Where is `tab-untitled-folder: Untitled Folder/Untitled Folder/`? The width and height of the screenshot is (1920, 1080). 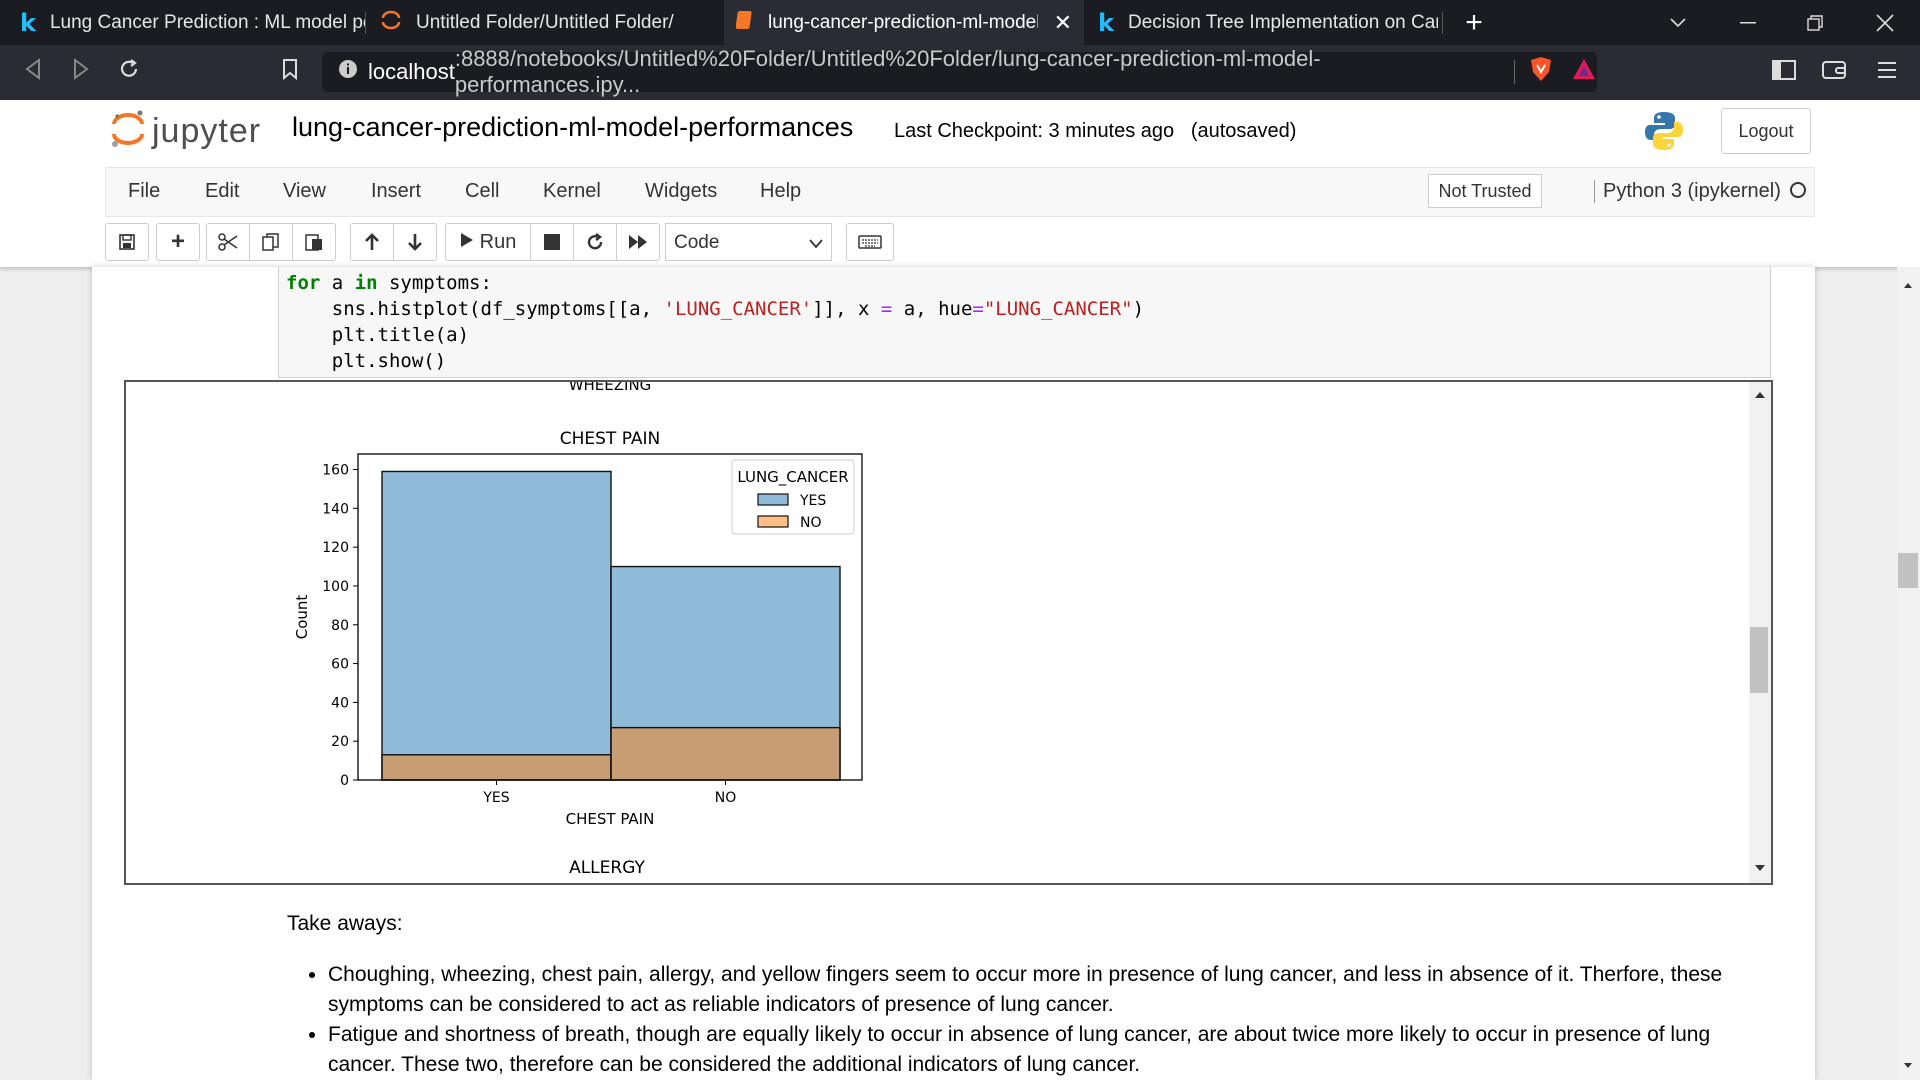
tab-untitled-folder: Untitled Folder/Untitled Folder/ is located at coordinates (543, 22).